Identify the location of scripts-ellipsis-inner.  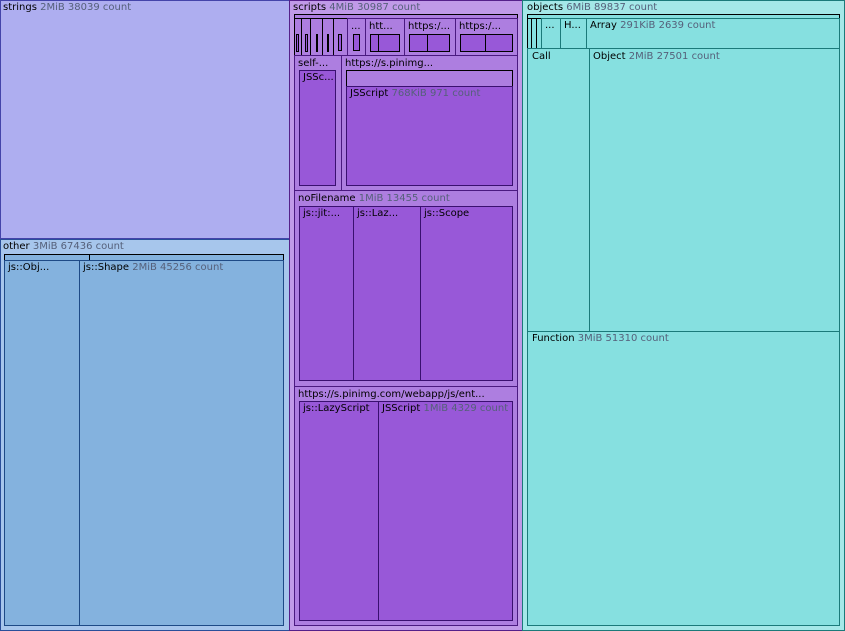
(356, 42).